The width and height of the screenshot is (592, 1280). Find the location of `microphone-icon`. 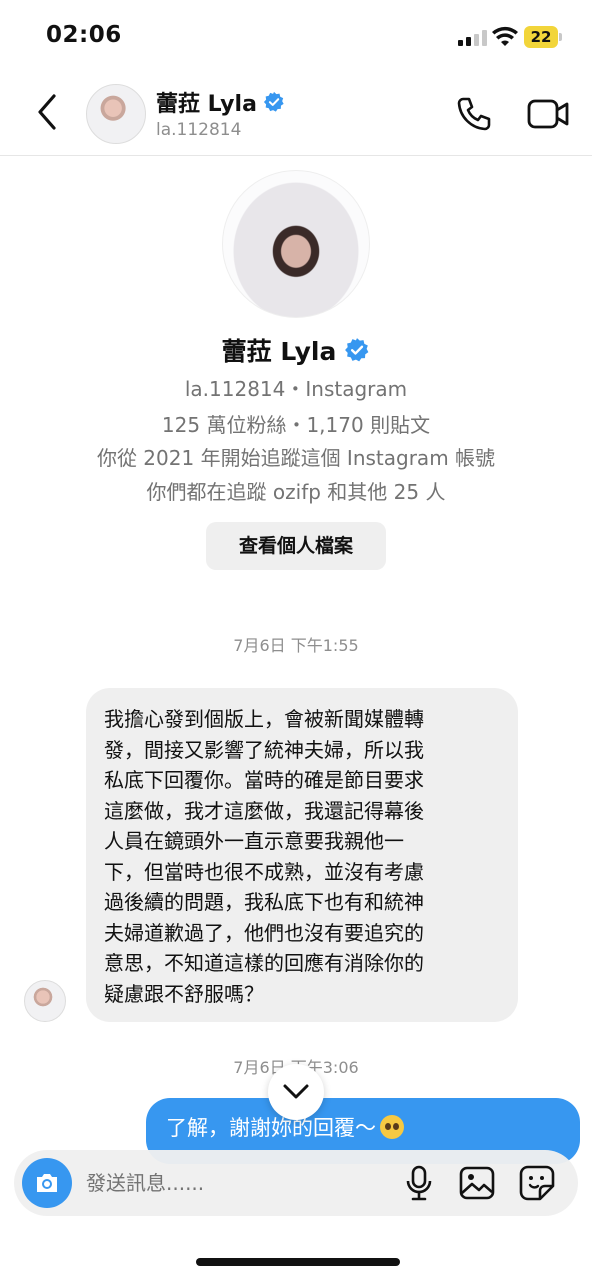

microphone-icon is located at coordinates (419, 1183).